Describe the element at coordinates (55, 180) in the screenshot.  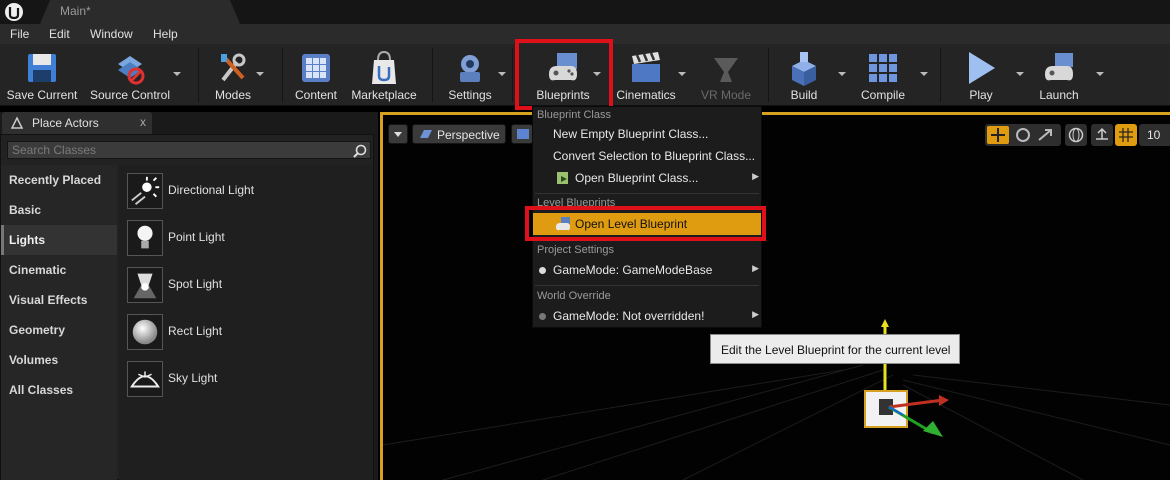
I see `category-label: Recently Placed` at that location.